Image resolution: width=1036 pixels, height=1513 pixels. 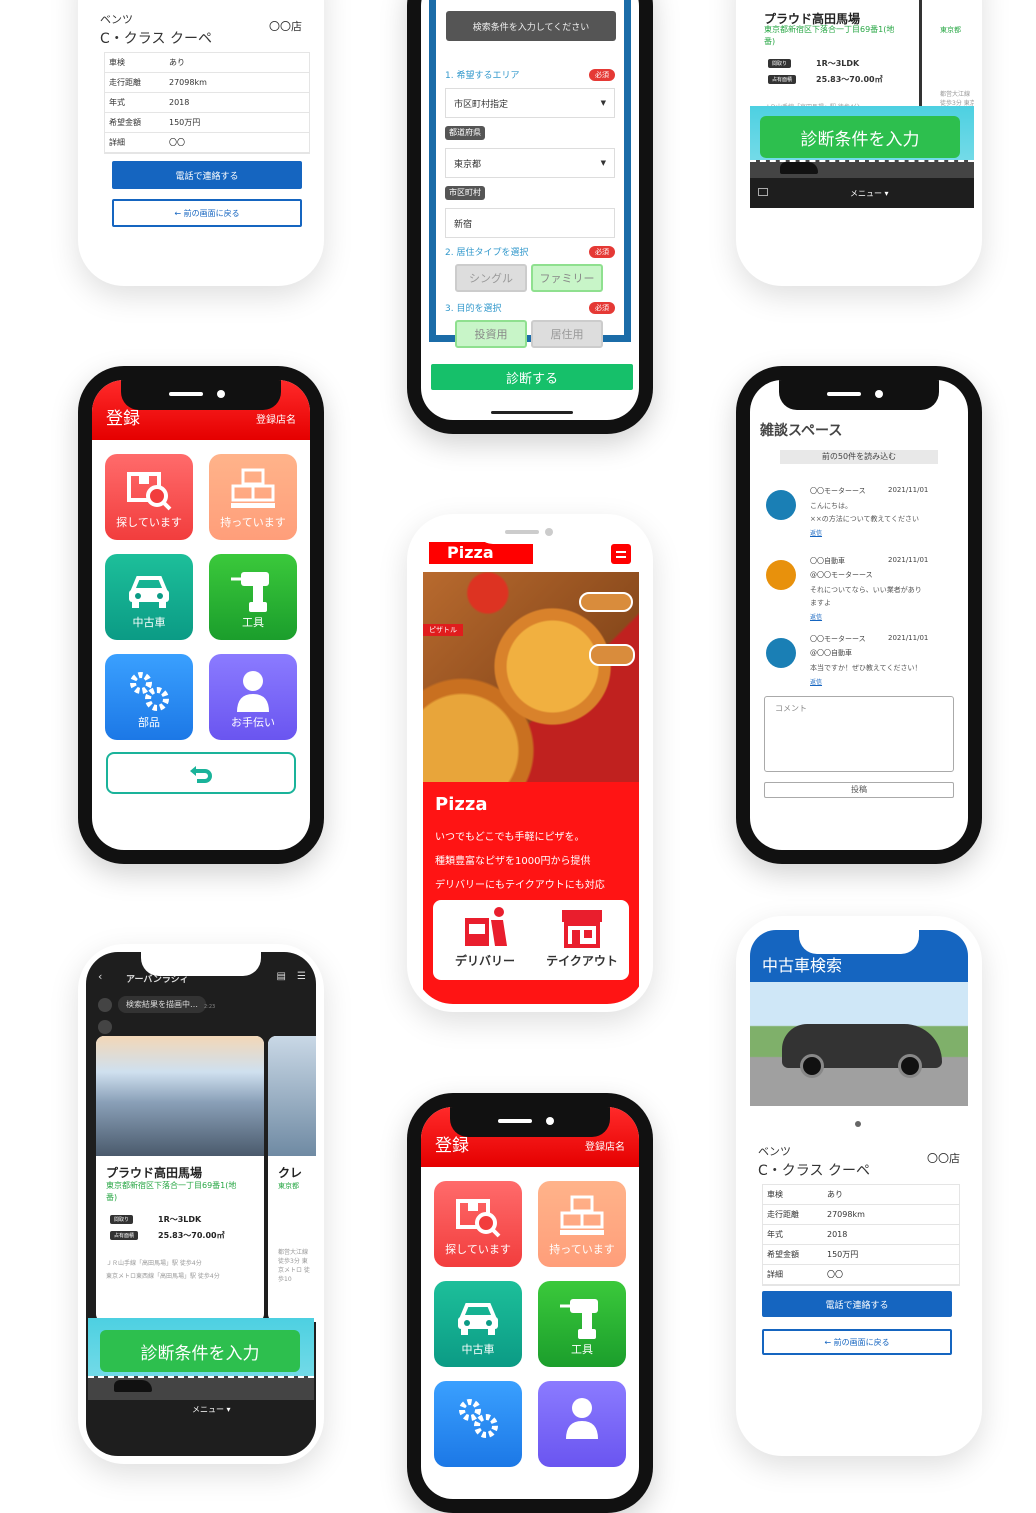 What do you see at coordinates (478, 1424) in the screenshot?
I see `tile-parts` at bounding box center [478, 1424].